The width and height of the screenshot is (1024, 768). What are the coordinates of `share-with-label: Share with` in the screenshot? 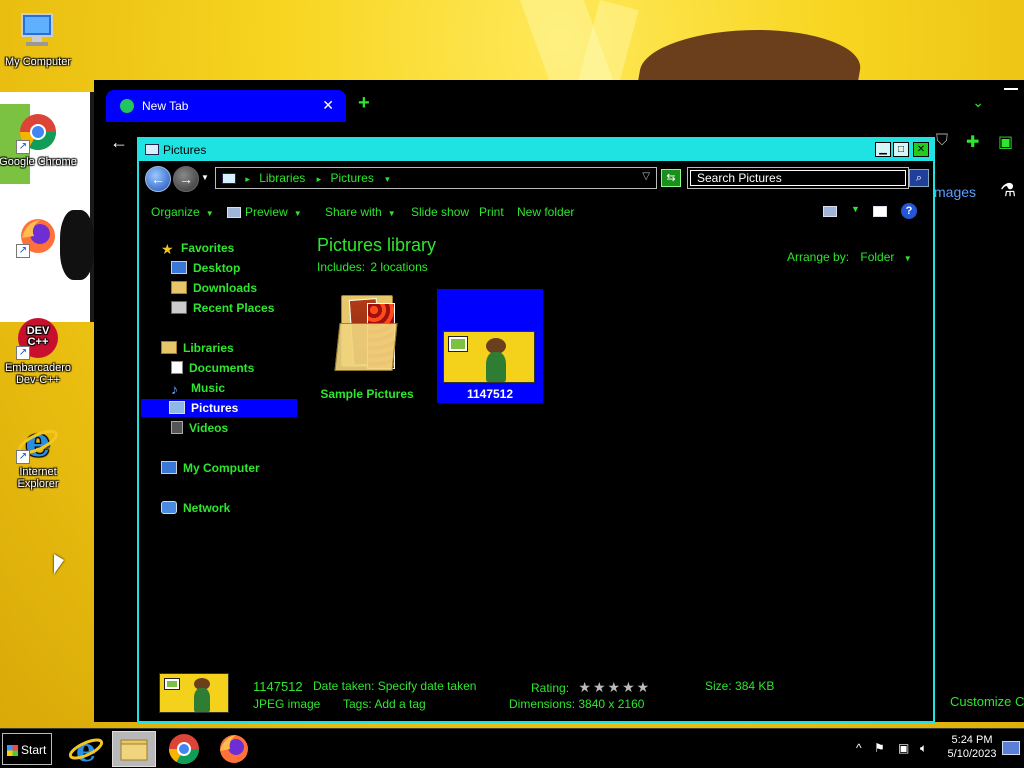 It's located at (353, 212).